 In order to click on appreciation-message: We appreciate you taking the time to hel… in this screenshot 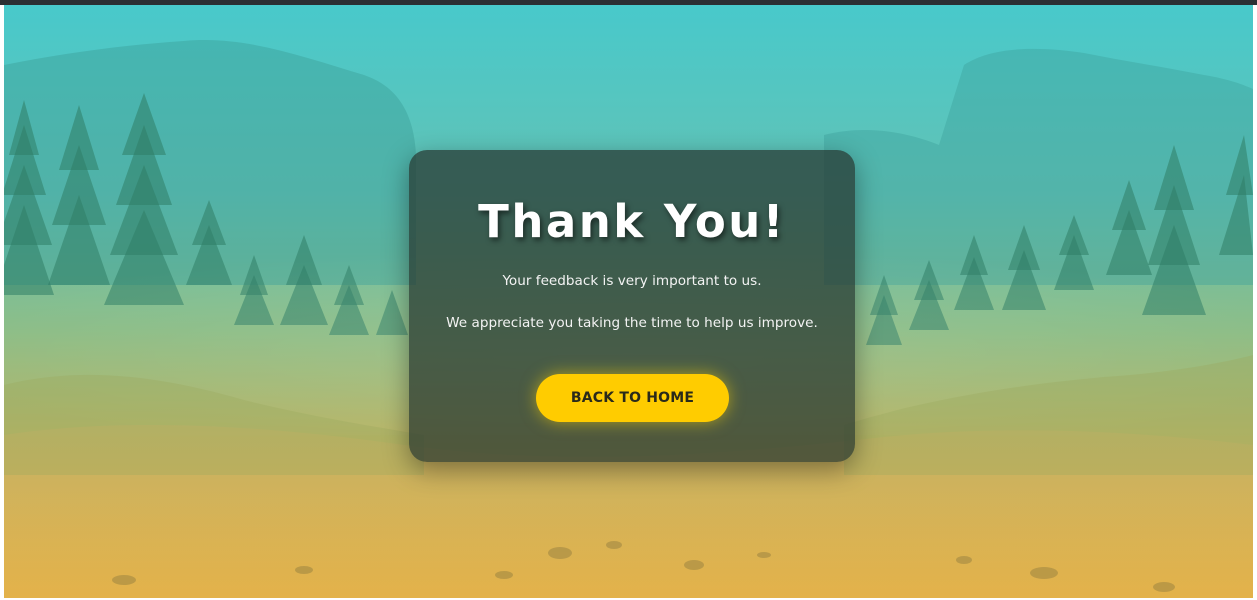, I will do `click(632, 323)`.